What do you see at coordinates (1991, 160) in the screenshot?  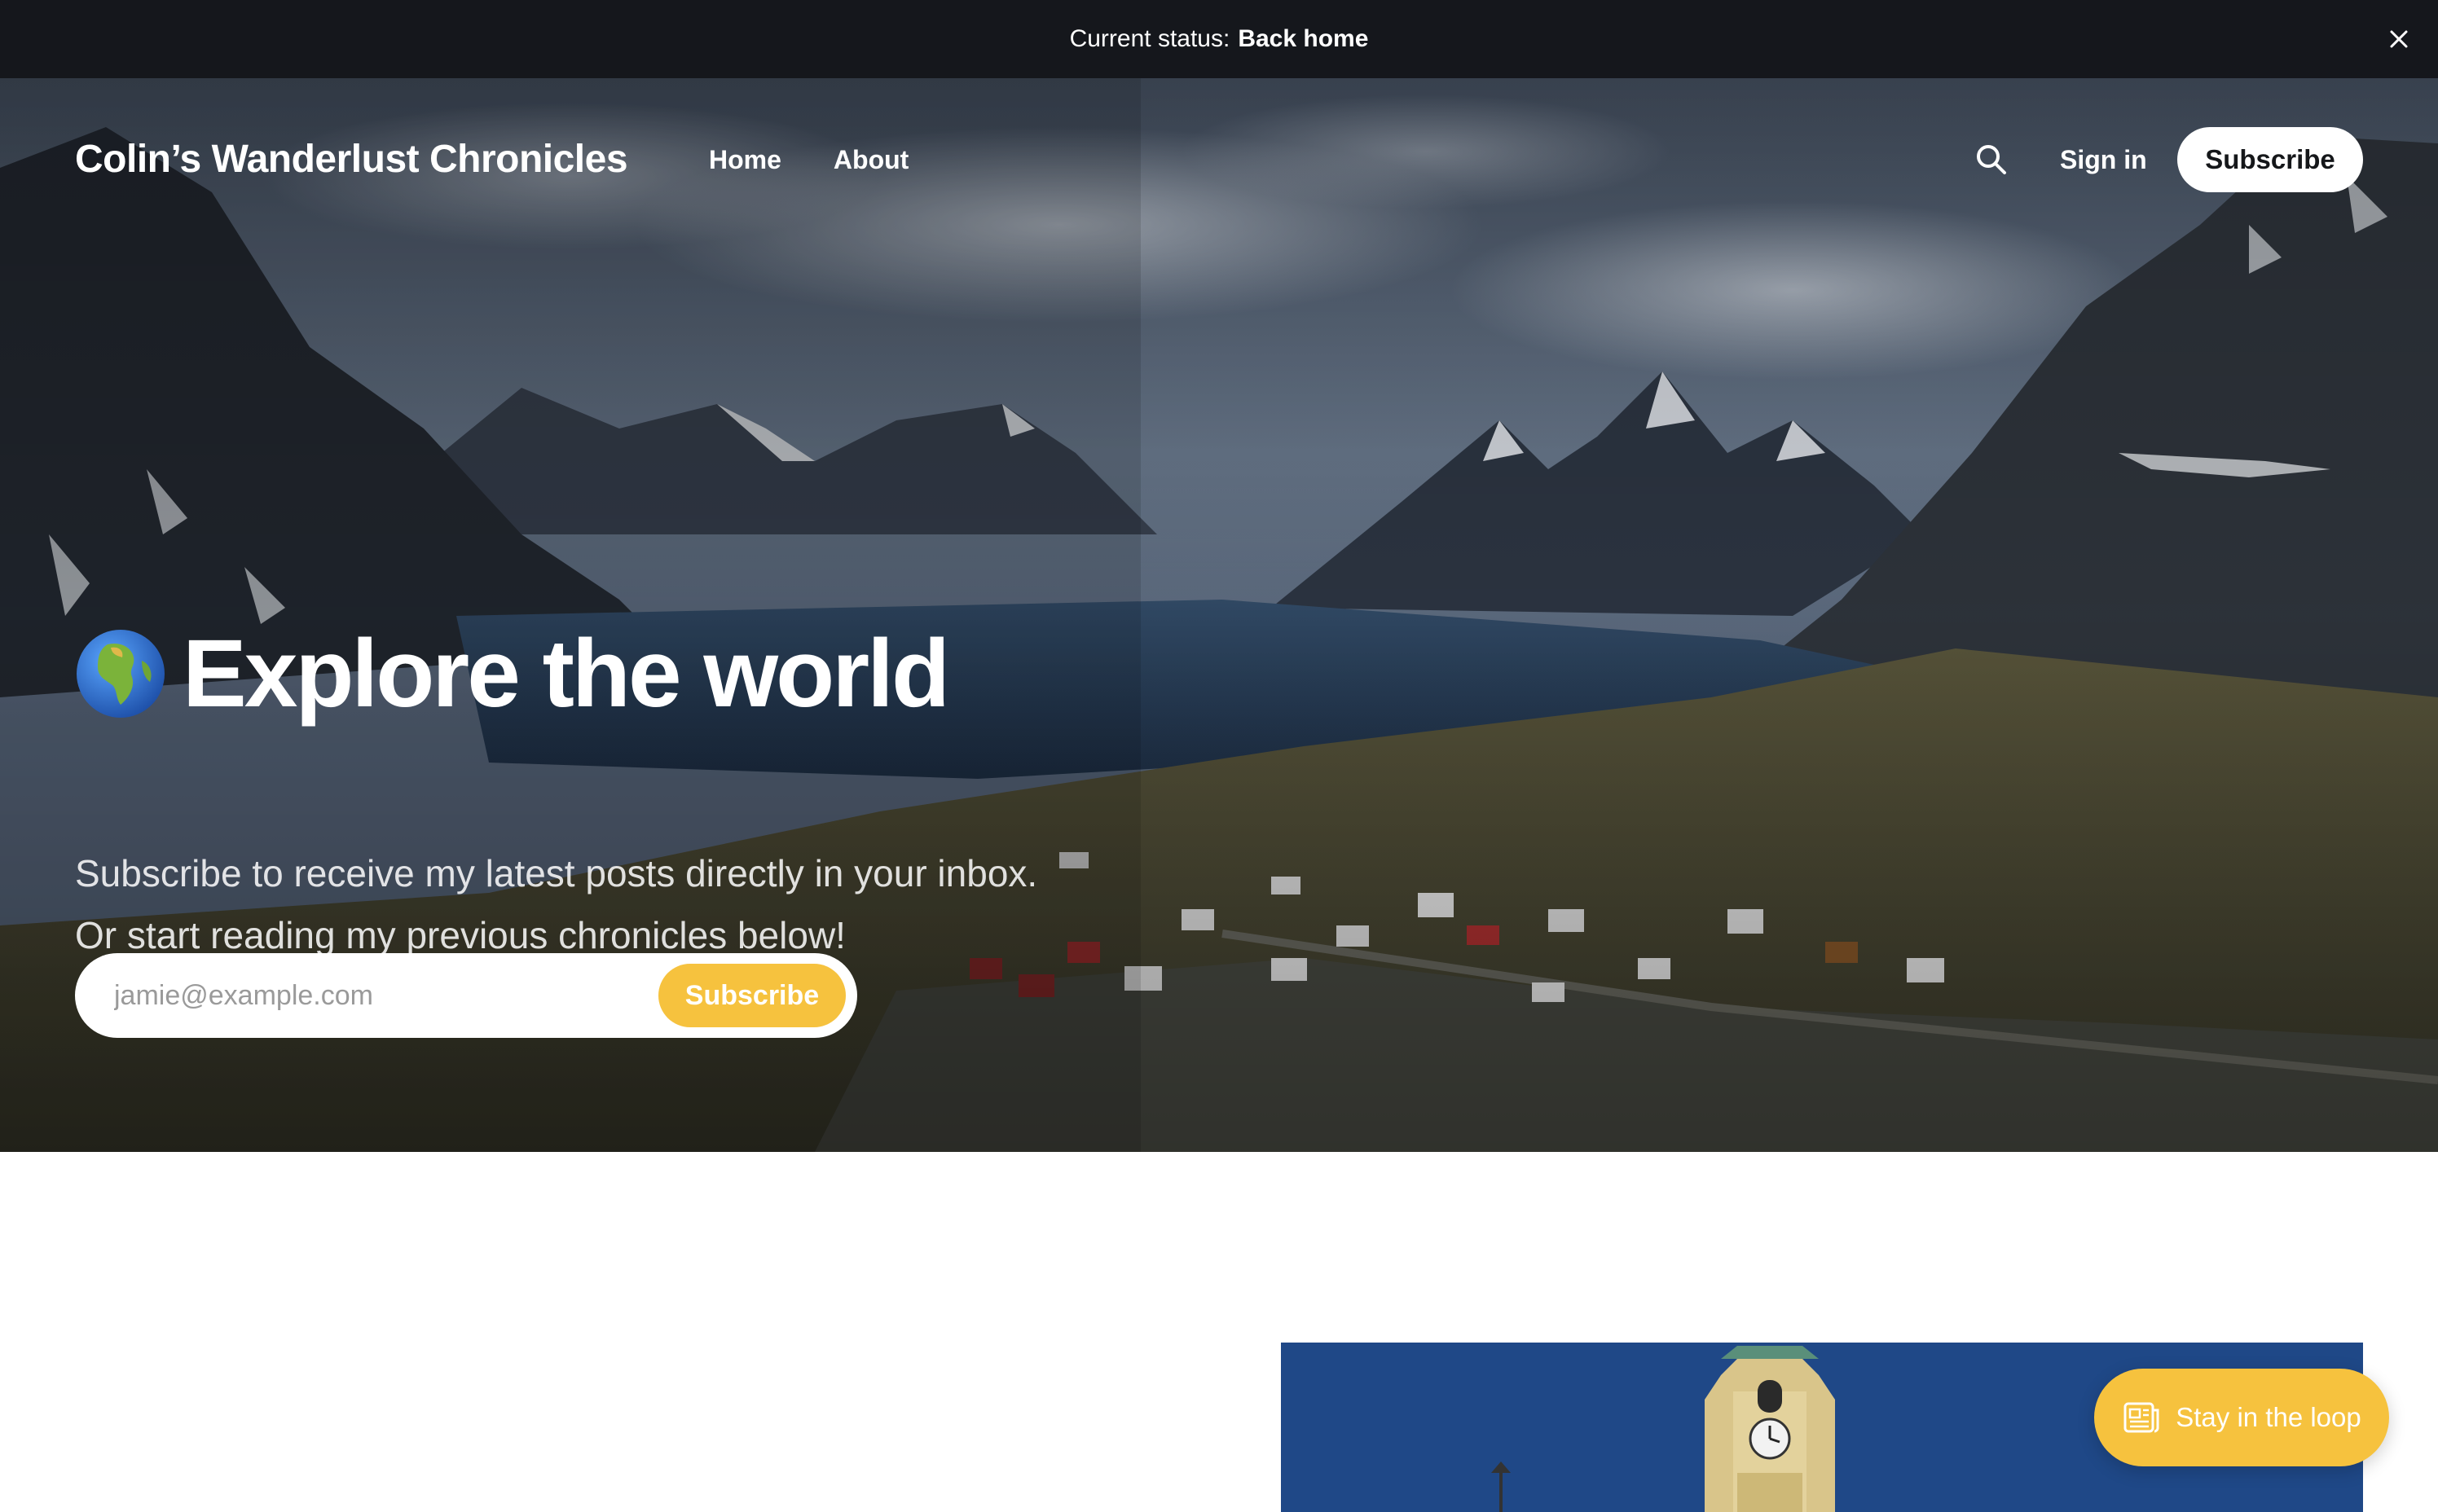 I see `search-icon` at bounding box center [1991, 160].